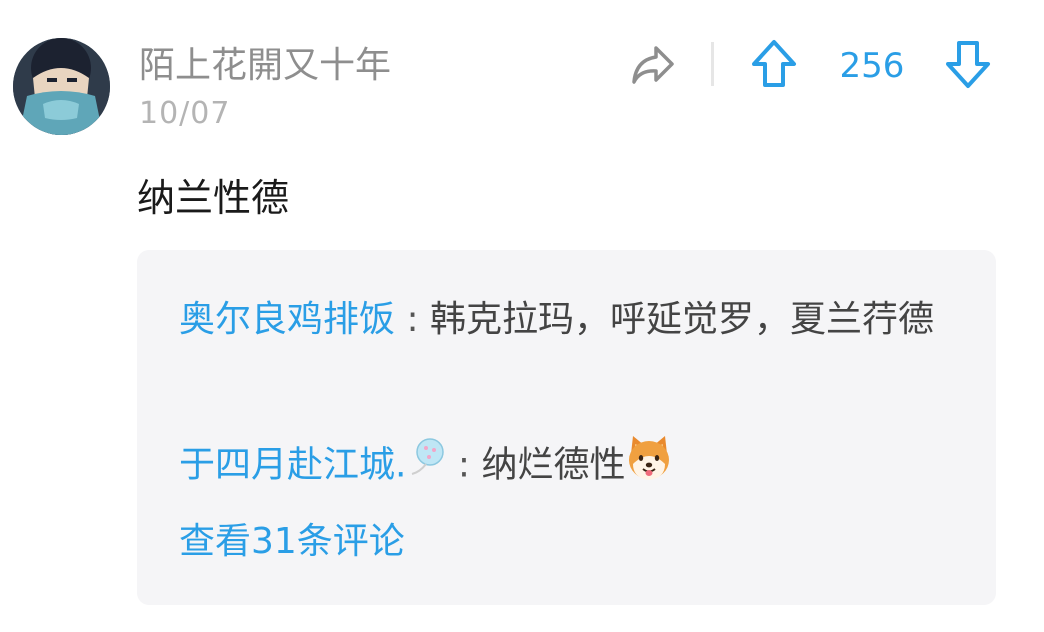 The height and width of the screenshot is (632, 1044). I want to click on vote-count: 256, so click(872, 66).